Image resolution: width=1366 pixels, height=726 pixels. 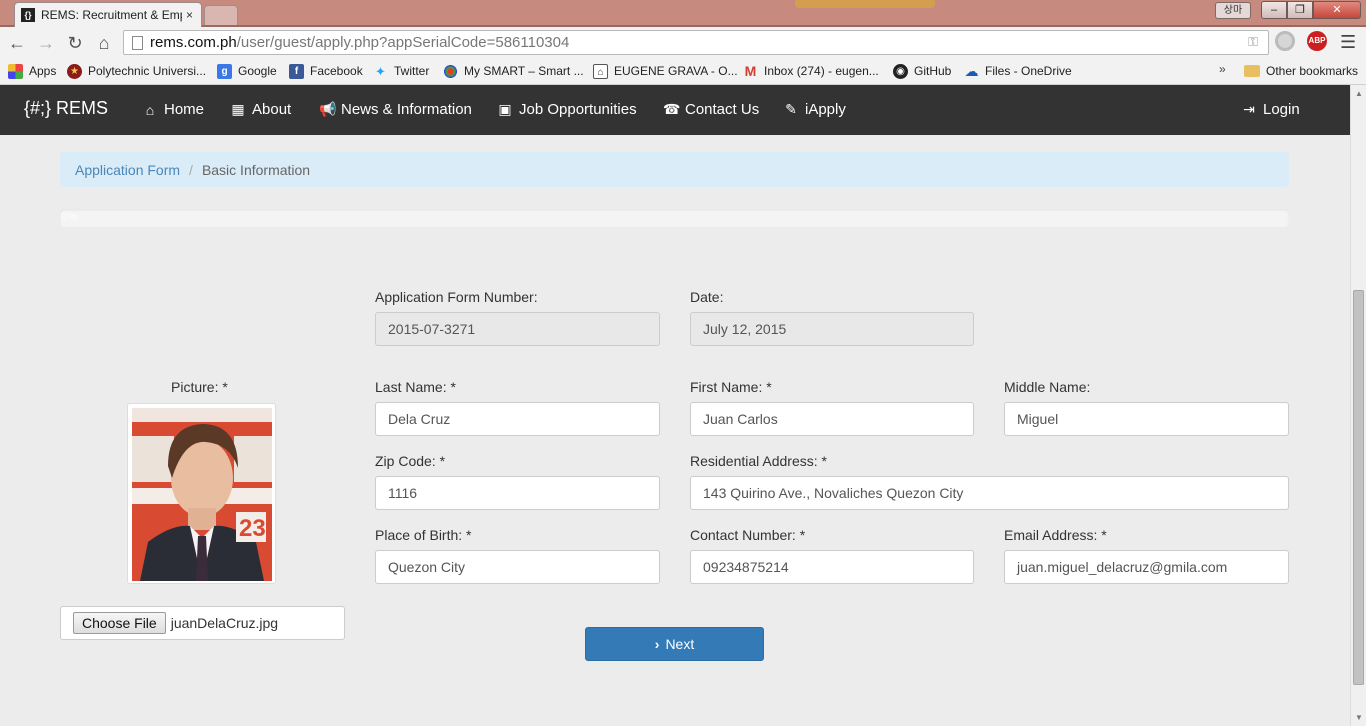 What do you see at coordinates (193, 42) in the screenshot?
I see `url-host: rems.com.ph` at bounding box center [193, 42].